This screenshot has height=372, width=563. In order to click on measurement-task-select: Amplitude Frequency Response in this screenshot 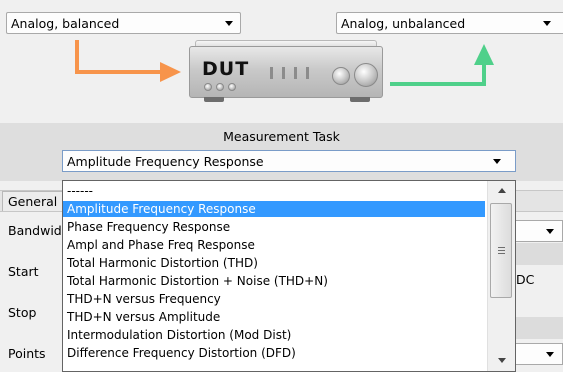, I will do `click(289, 161)`.